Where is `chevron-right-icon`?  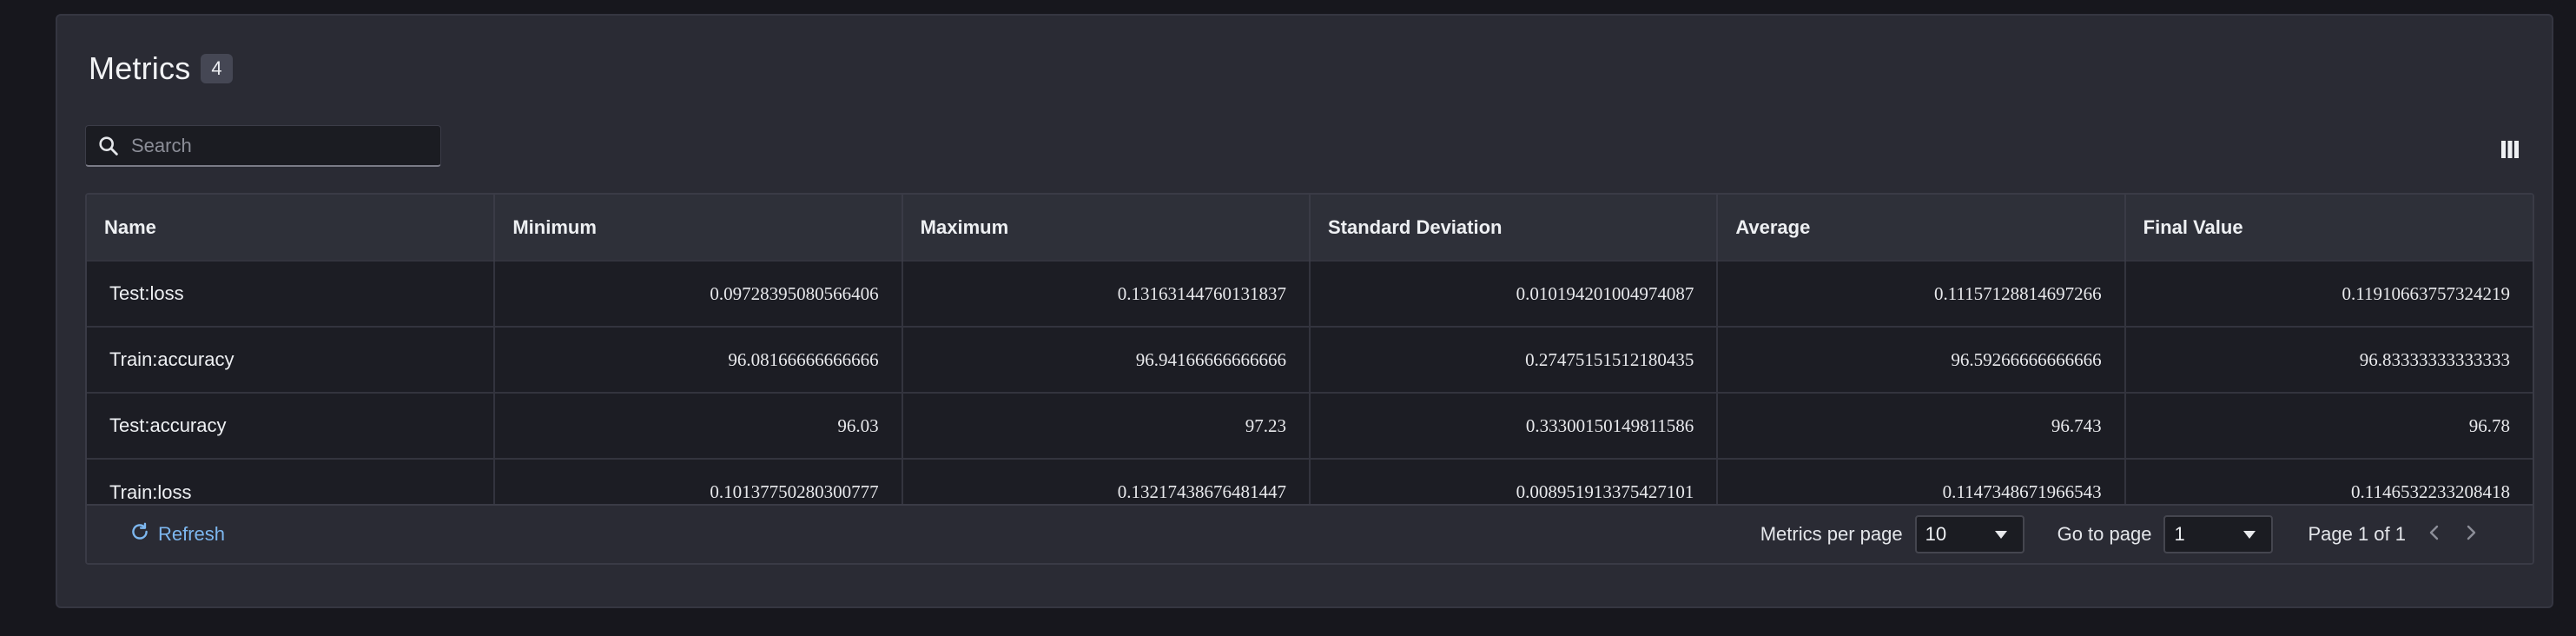 chevron-right-icon is located at coordinates (2471, 535).